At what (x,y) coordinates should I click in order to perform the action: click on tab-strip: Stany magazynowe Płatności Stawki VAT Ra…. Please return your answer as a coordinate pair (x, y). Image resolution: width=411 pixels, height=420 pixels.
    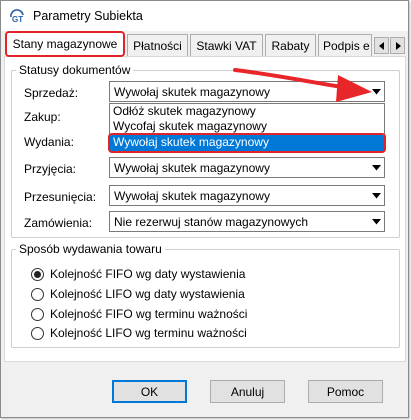
    Looking at the image, I should click on (204, 44).